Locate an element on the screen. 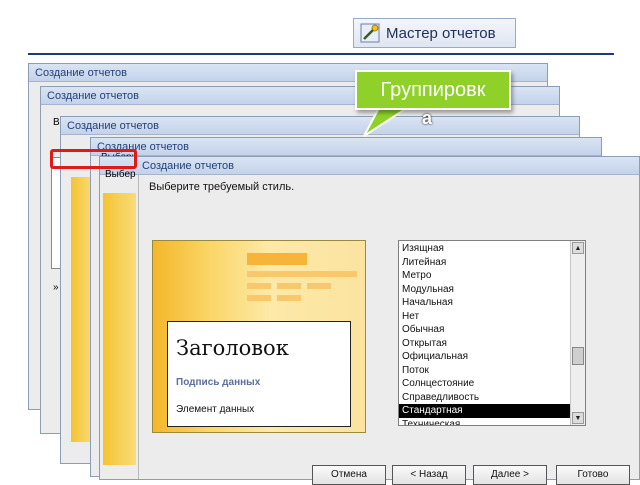 The width and height of the screenshot is (640, 485). window-5-title: Создание отчетов is located at coordinates (369, 166).